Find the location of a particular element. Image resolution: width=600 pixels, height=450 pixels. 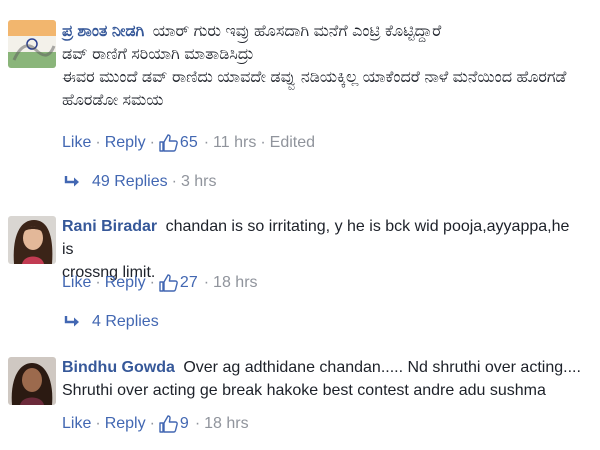

comment-author: Bindhu Gowda is located at coordinates (118, 367).